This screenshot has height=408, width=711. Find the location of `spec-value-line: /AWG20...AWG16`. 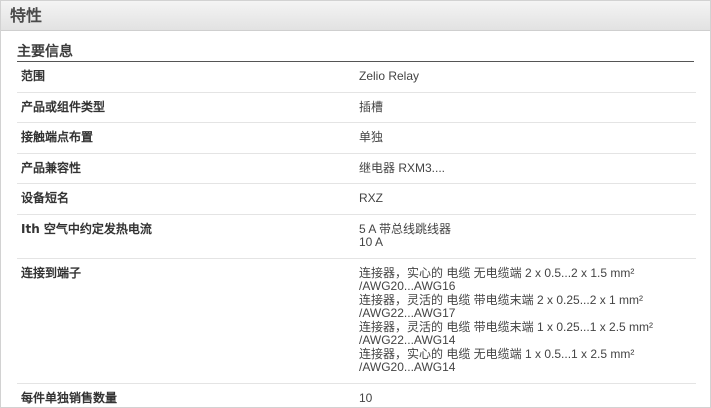

spec-value-line: /AWG20...AWG16 is located at coordinates (407, 286).